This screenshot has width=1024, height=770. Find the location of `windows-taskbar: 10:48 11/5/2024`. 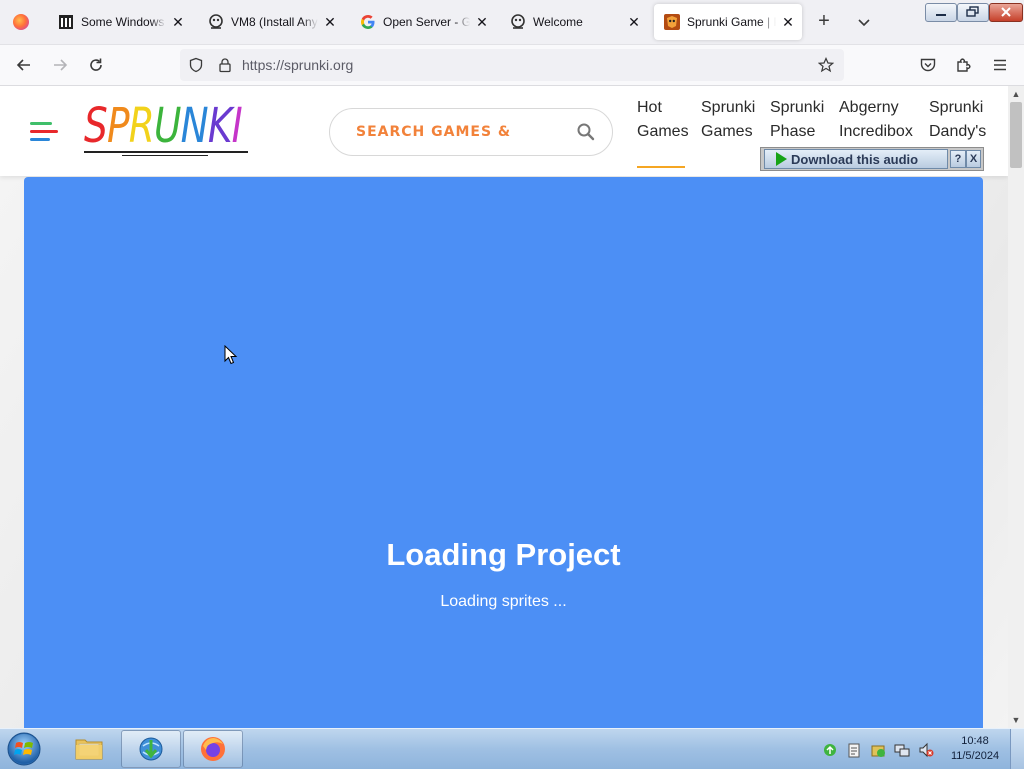

windows-taskbar: 10:48 11/5/2024 is located at coordinates (512, 748).